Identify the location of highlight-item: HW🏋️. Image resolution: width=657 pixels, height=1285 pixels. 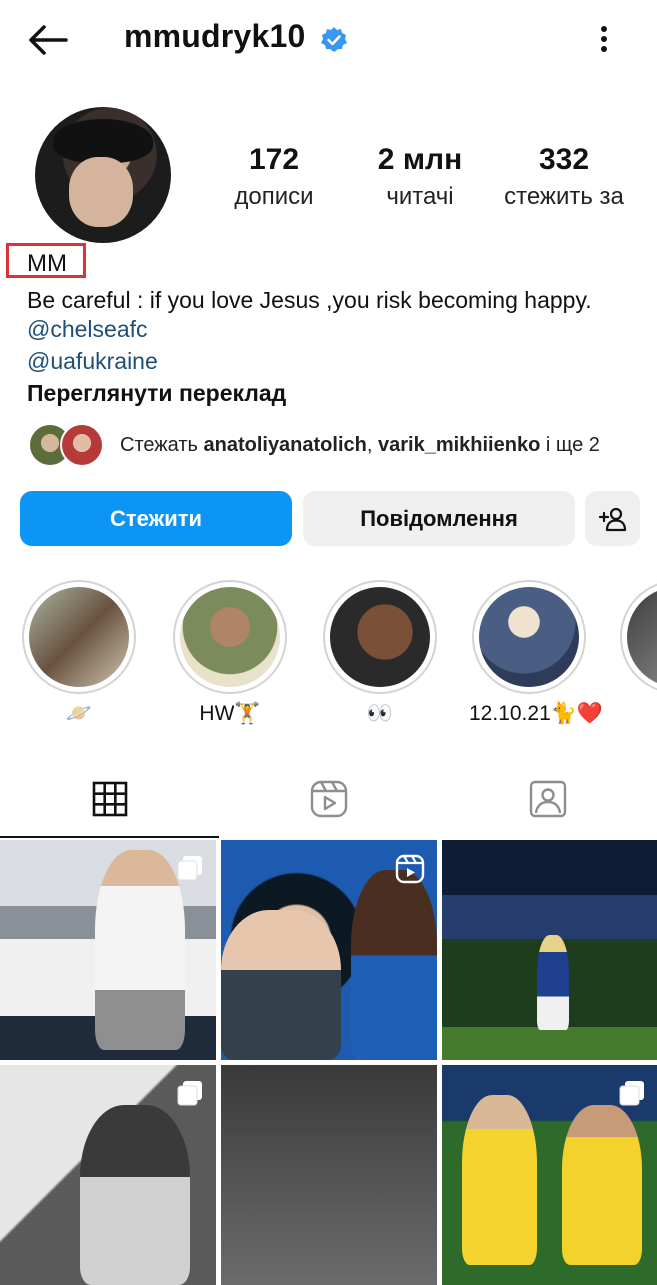
(230, 653).